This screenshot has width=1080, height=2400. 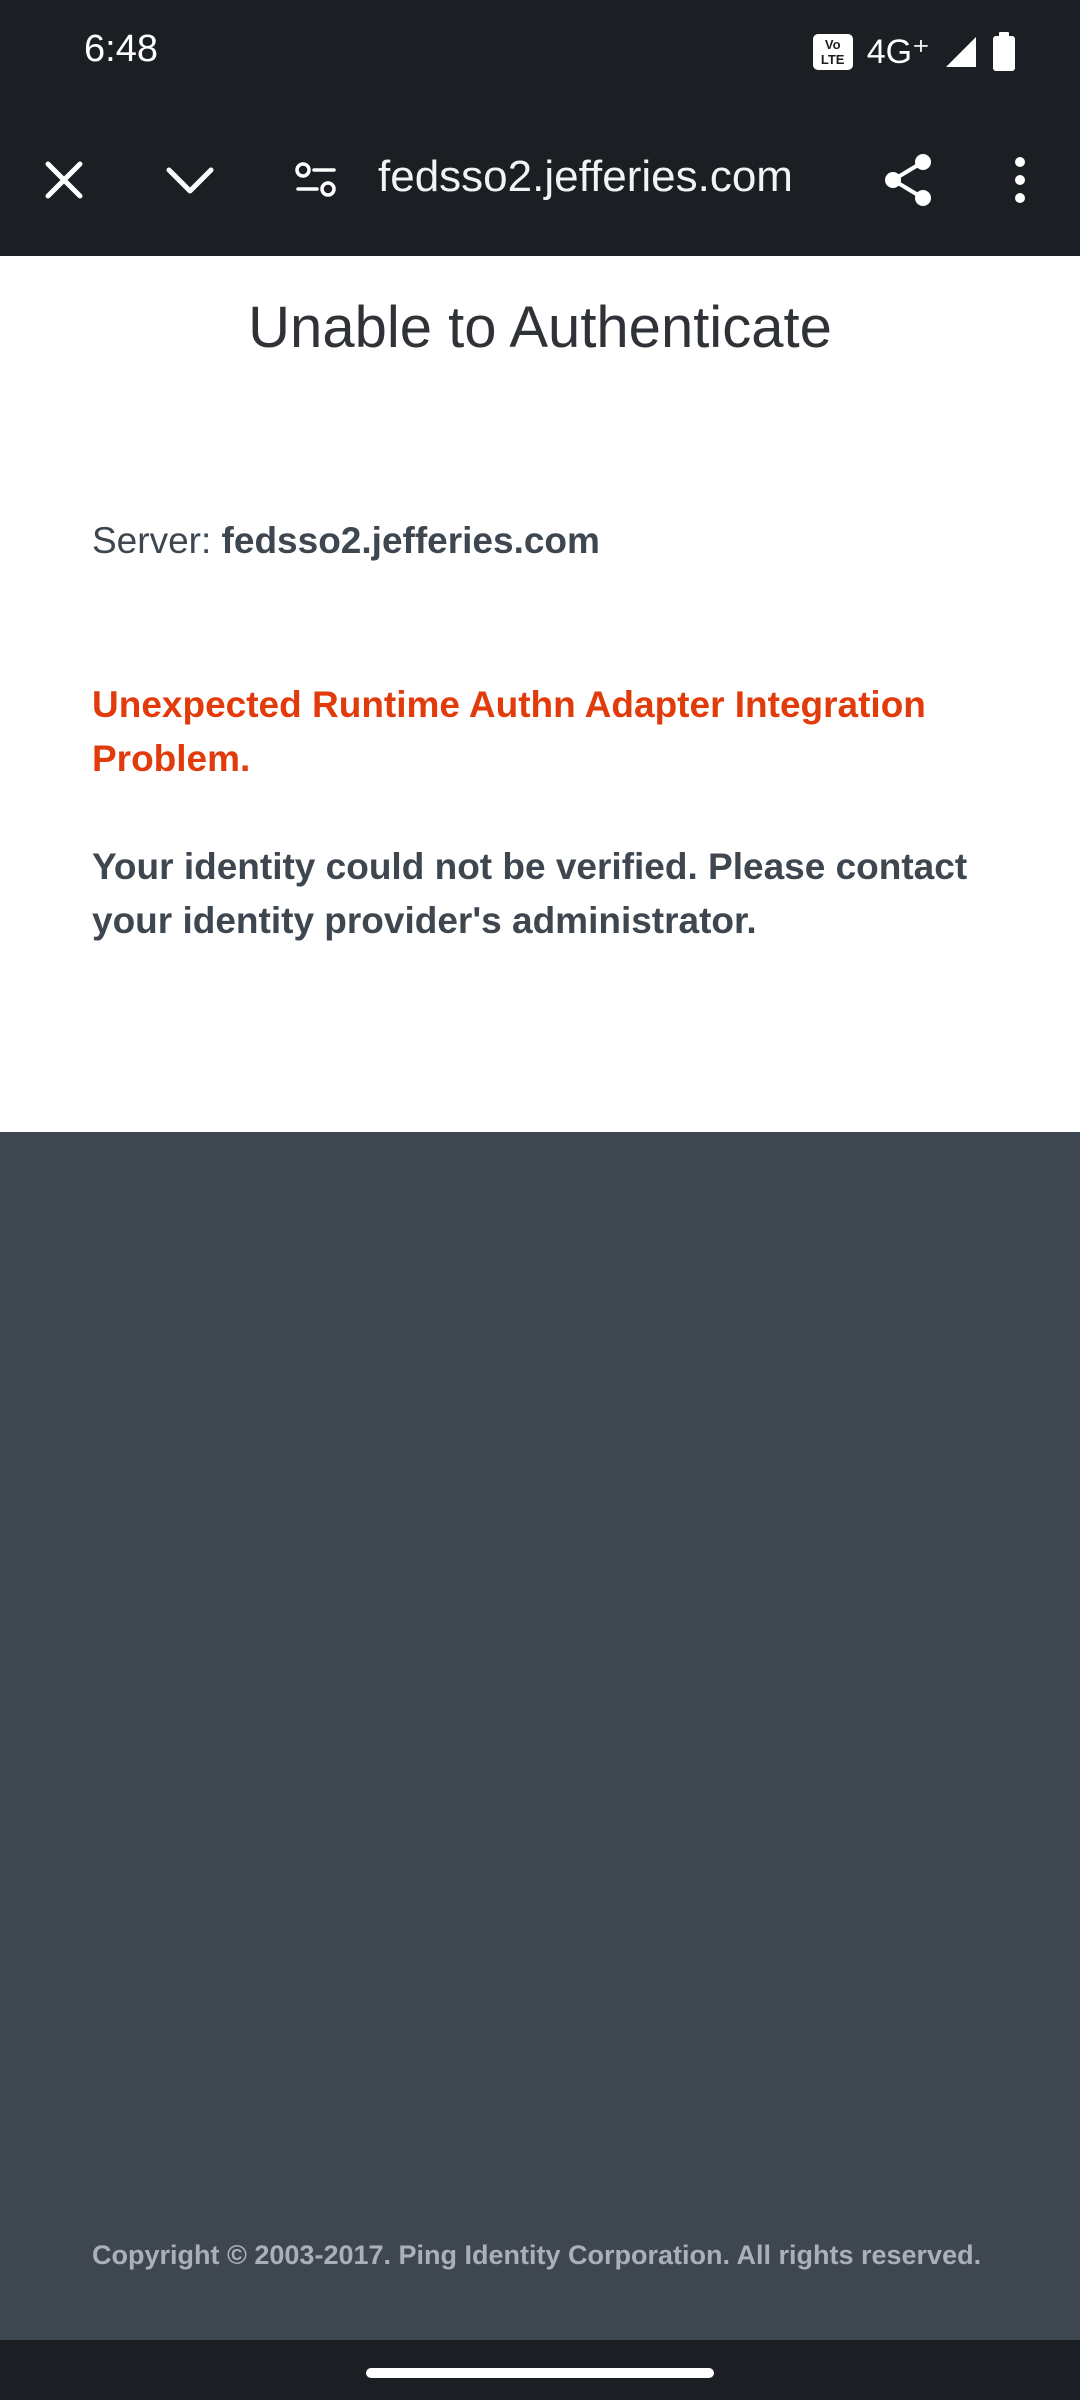 I want to click on more-options-button, so click(x=1020, y=180).